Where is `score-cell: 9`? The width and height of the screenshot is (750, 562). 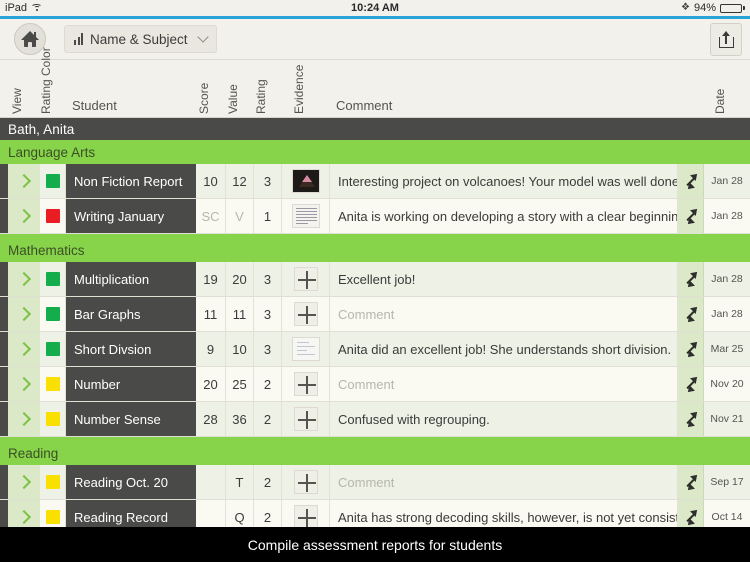 score-cell: 9 is located at coordinates (211, 349).